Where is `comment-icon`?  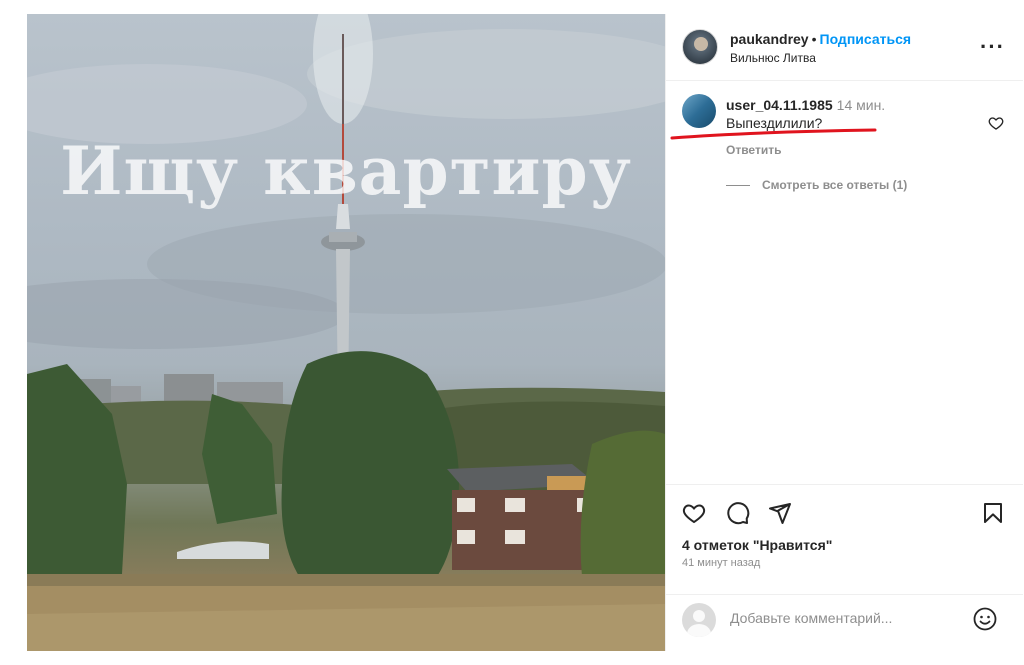
comment-icon is located at coordinates (738, 513).